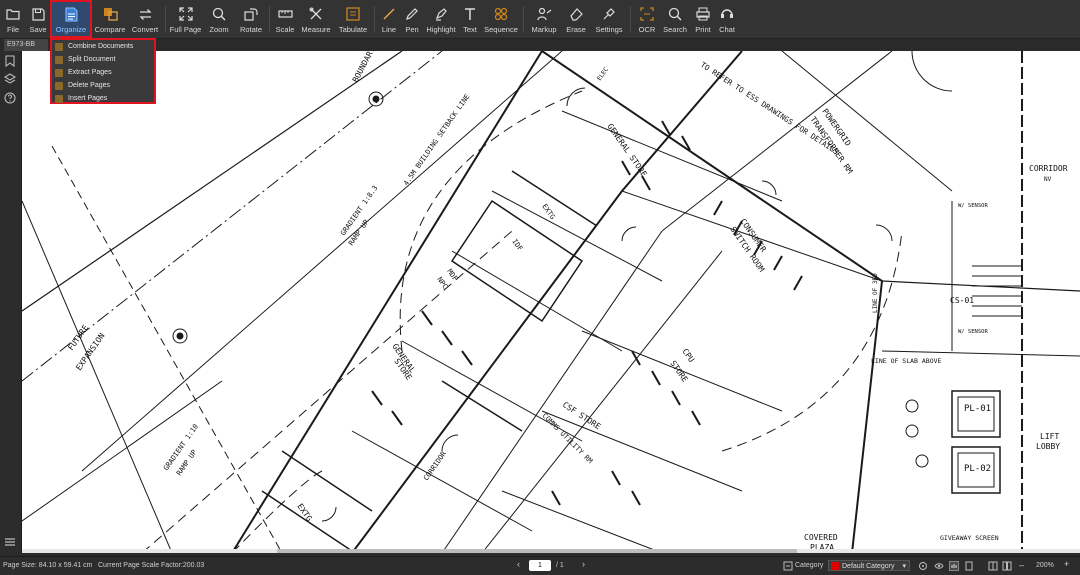 This screenshot has width=1080, height=575. What do you see at coordinates (969, 566) in the screenshot?
I see `single-page-icon` at bounding box center [969, 566].